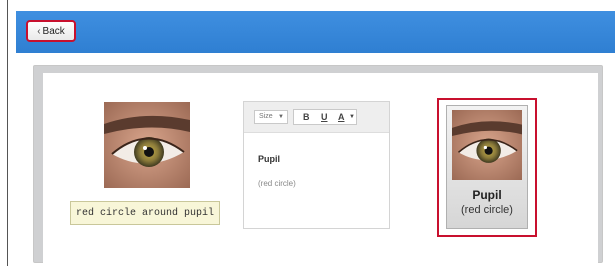 The height and width of the screenshot is (266, 615). I want to click on card-eye-image, so click(487, 145).